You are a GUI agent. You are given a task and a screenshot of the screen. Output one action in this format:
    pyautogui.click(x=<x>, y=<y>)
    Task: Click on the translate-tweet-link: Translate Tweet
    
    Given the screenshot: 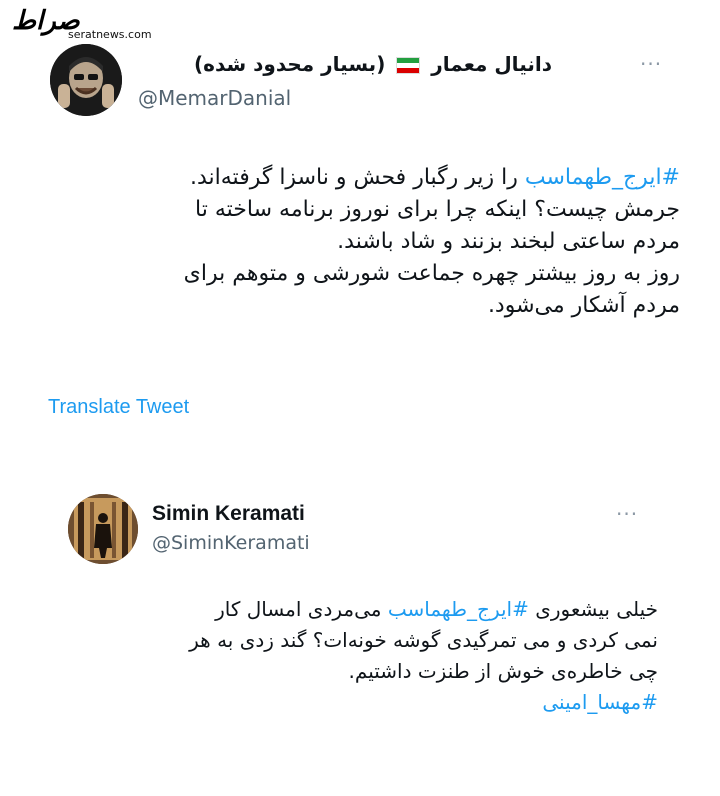 What is the action you would take?
    pyautogui.click(x=118, y=407)
    